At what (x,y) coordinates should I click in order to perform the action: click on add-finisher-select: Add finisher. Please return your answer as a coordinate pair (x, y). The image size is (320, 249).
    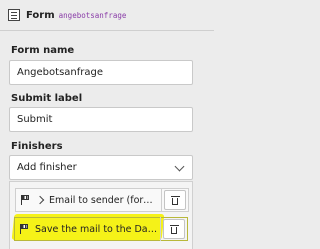
    Looking at the image, I should click on (101, 167).